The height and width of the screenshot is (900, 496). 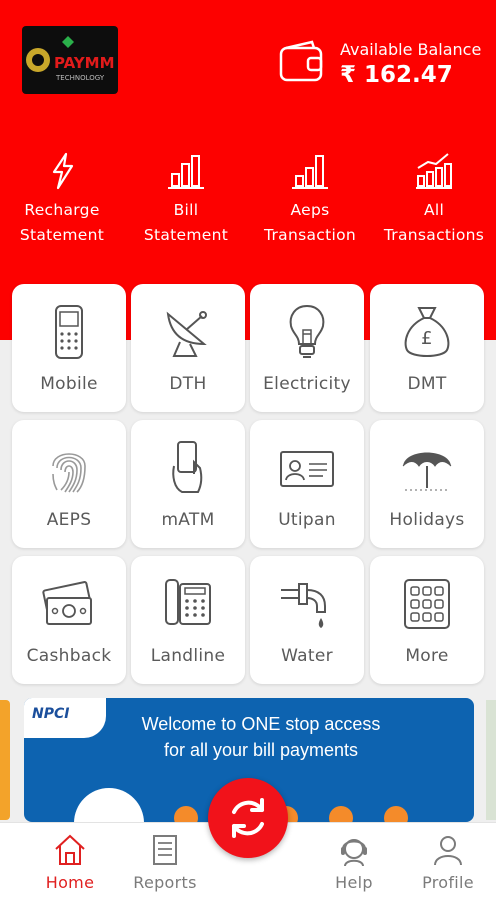 I want to click on cash-icon, so click(x=67, y=603).